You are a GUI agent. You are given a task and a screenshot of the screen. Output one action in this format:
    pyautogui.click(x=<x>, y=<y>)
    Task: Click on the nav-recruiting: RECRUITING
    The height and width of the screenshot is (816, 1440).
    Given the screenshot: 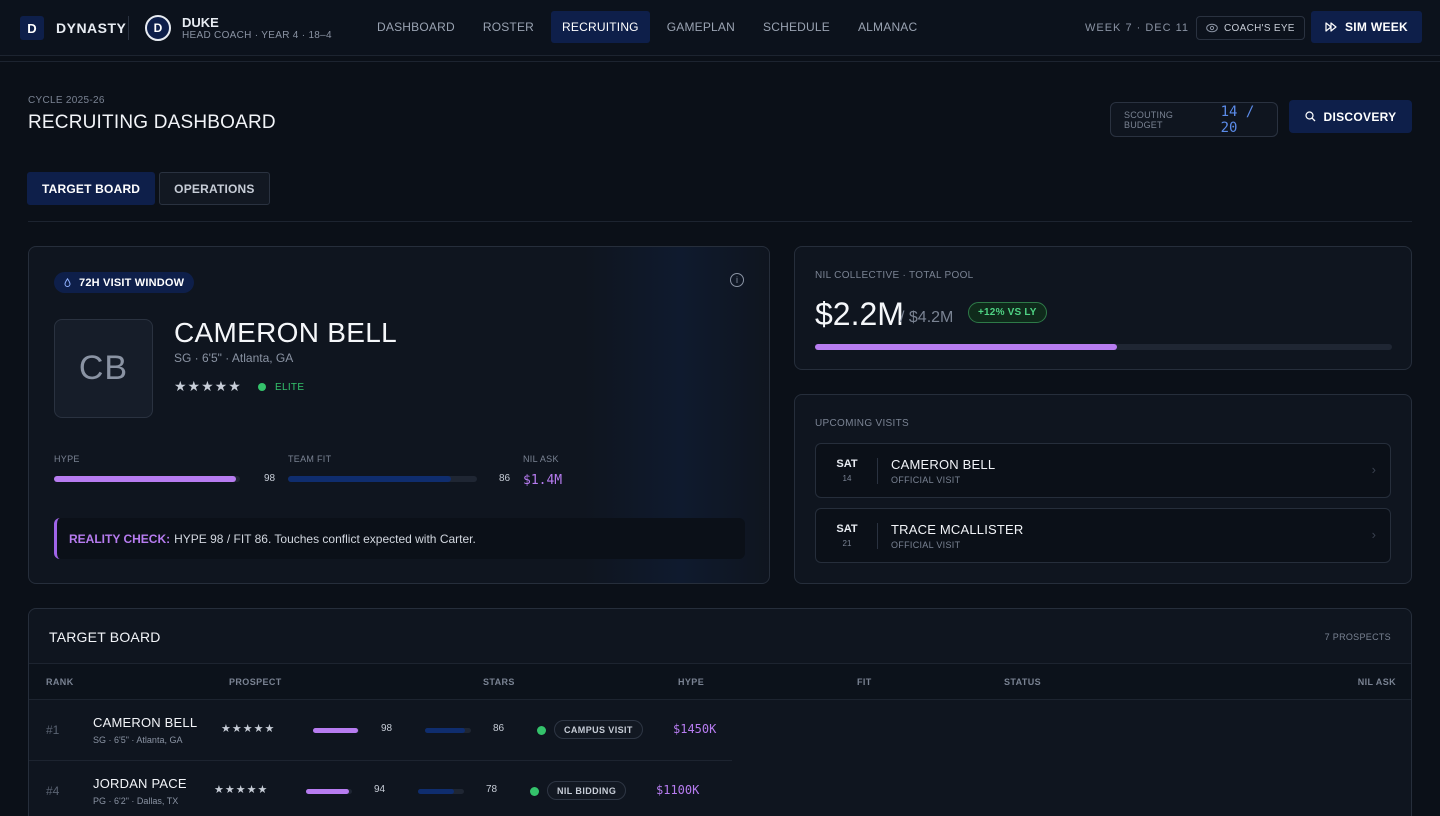 What is the action you would take?
    pyautogui.click(x=600, y=27)
    